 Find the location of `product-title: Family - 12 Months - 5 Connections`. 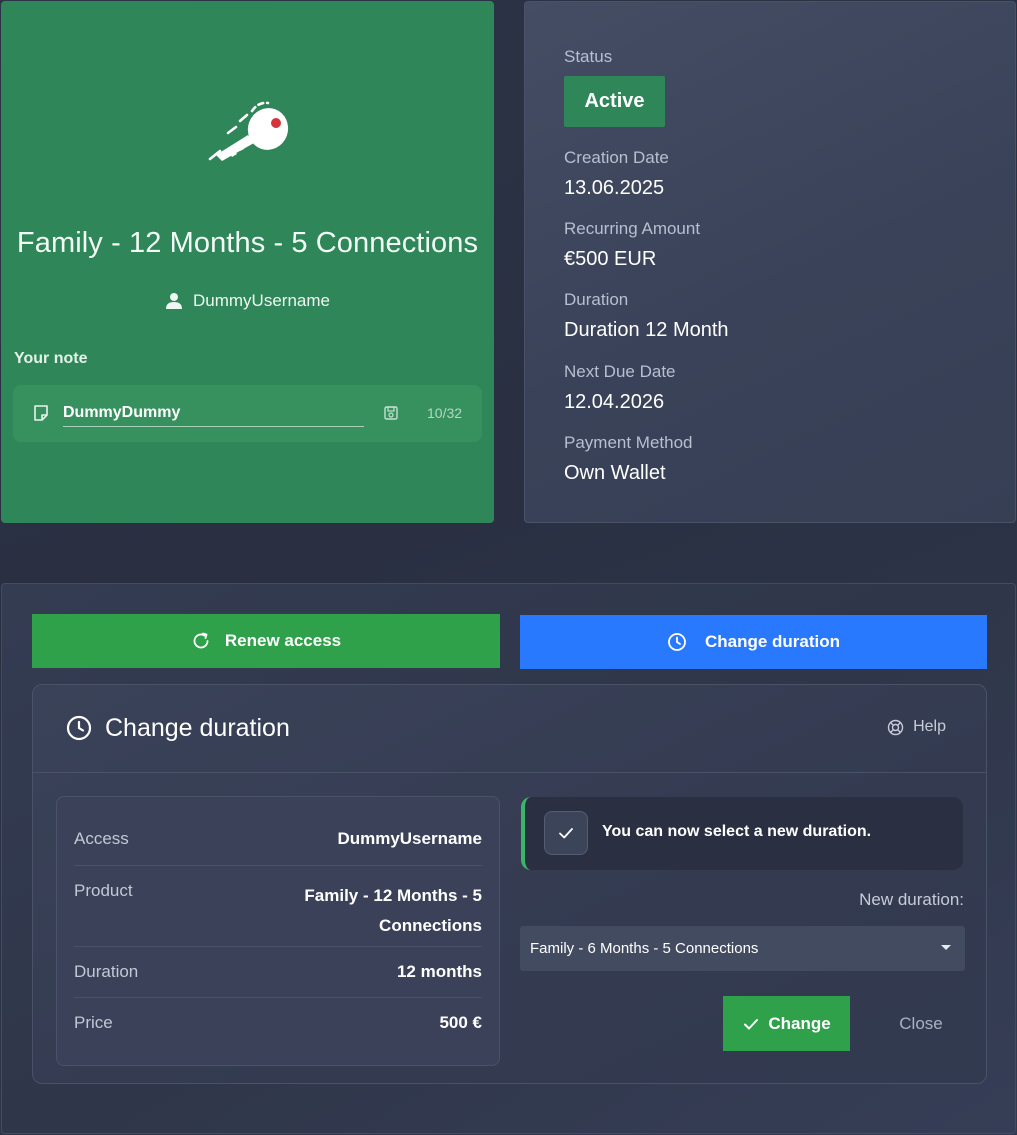

product-title: Family - 12 Months - 5 Connections is located at coordinates (247, 243).